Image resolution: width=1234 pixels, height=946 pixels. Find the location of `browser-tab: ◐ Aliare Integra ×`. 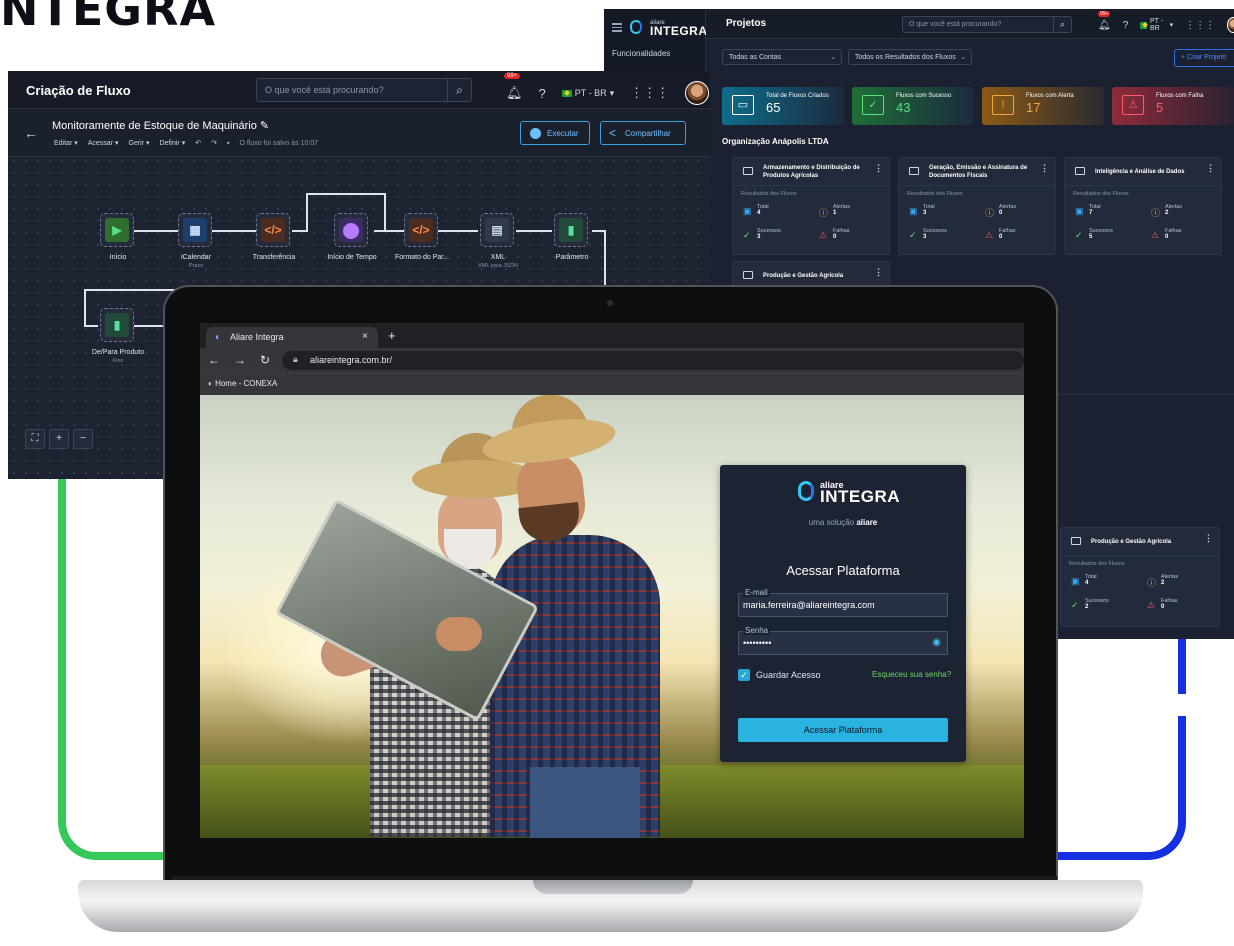

browser-tab: ◐ Aliare Integra × is located at coordinates (292, 337).